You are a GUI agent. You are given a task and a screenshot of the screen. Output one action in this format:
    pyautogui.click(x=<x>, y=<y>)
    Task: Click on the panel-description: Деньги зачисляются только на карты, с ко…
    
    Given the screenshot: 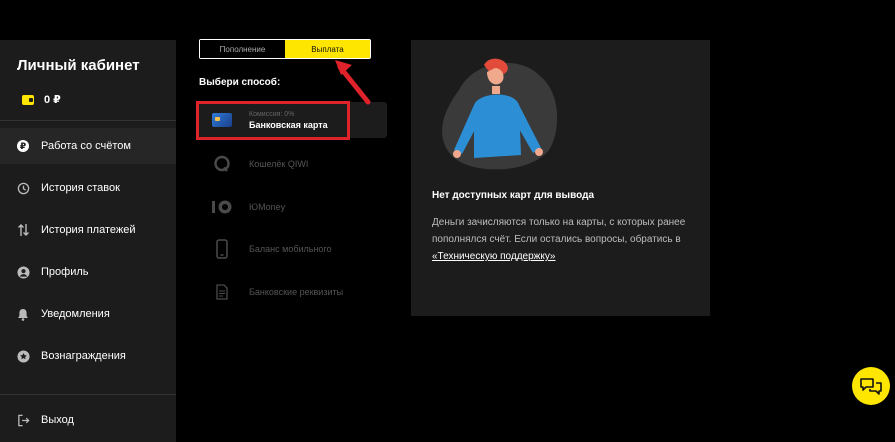 What is the action you would take?
    pyautogui.click(x=566, y=239)
    